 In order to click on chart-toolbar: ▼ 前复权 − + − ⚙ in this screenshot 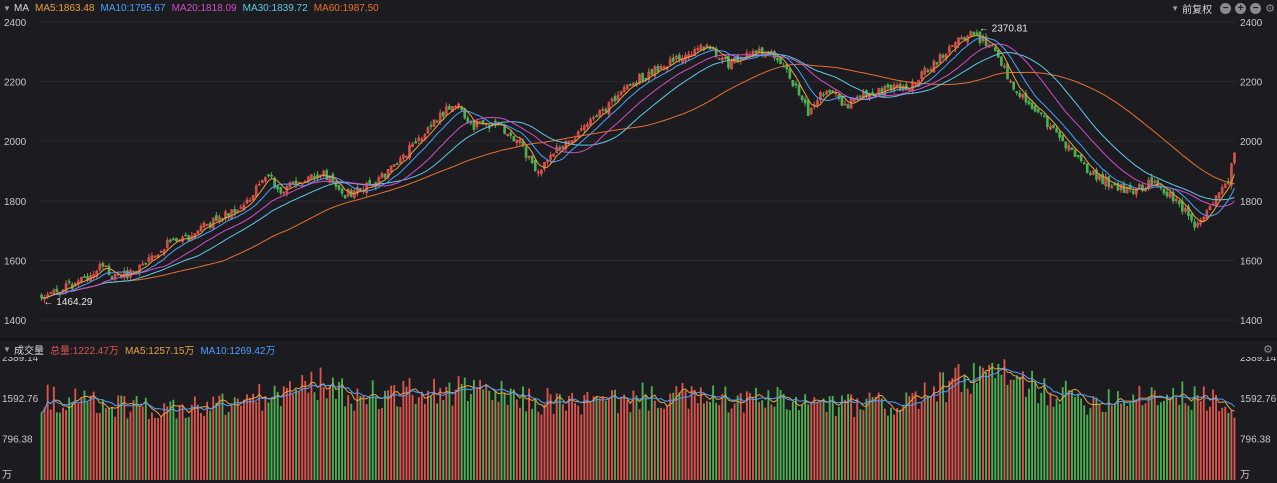, I will do `click(1221, 8)`.